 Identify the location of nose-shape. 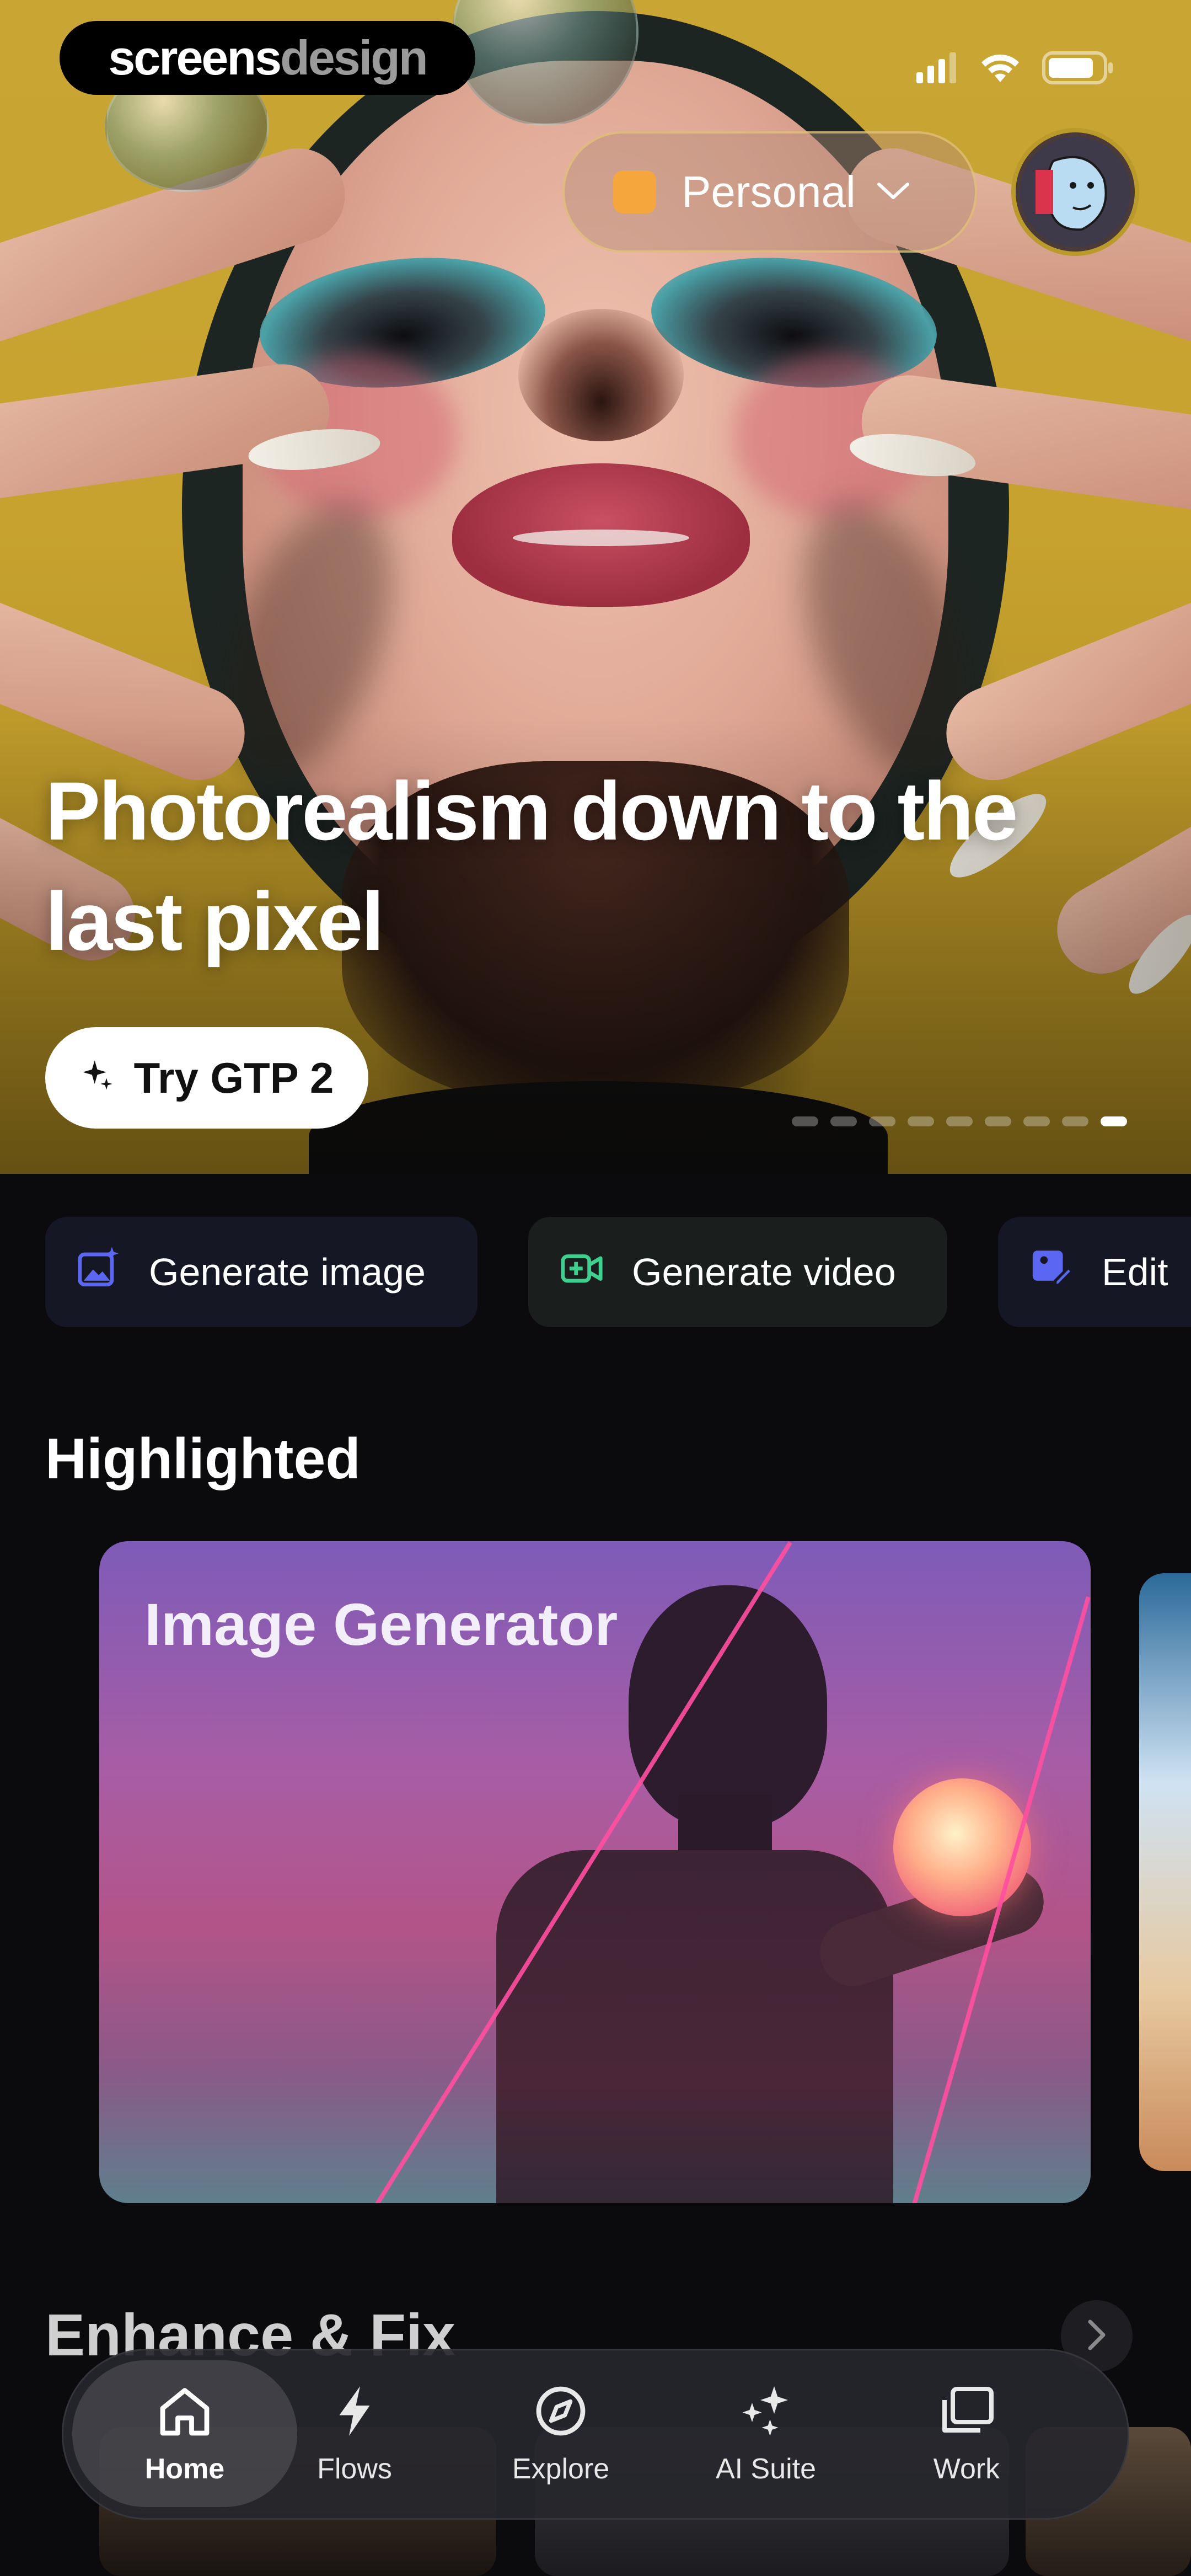
(601, 375).